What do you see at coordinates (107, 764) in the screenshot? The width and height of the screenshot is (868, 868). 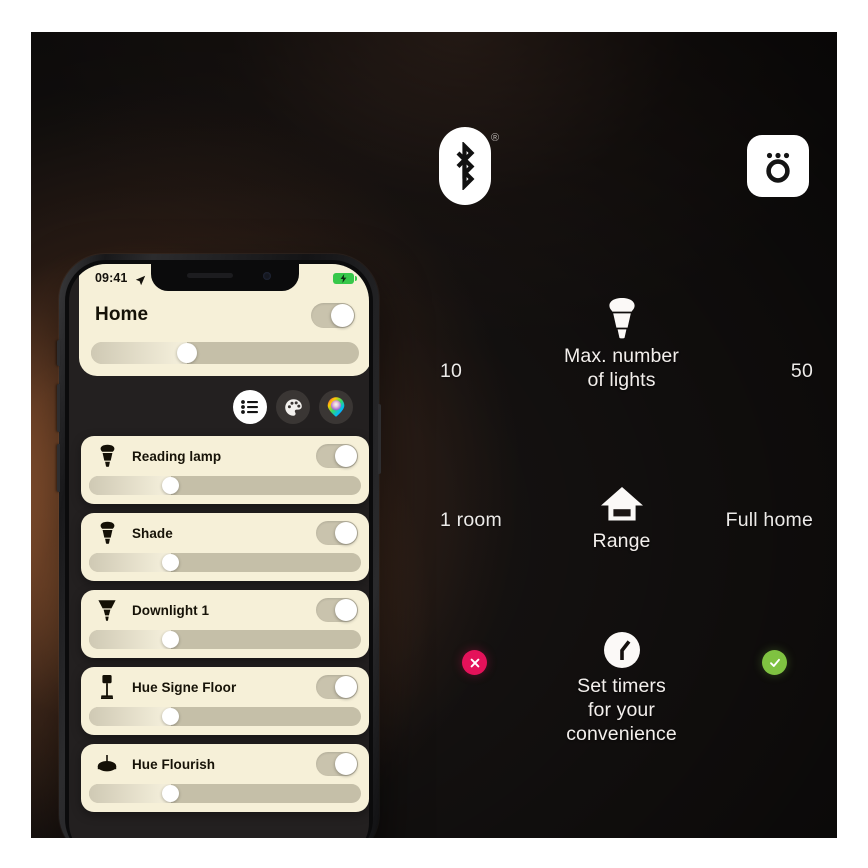 I see `pendant-lamp-icon` at bounding box center [107, 764].